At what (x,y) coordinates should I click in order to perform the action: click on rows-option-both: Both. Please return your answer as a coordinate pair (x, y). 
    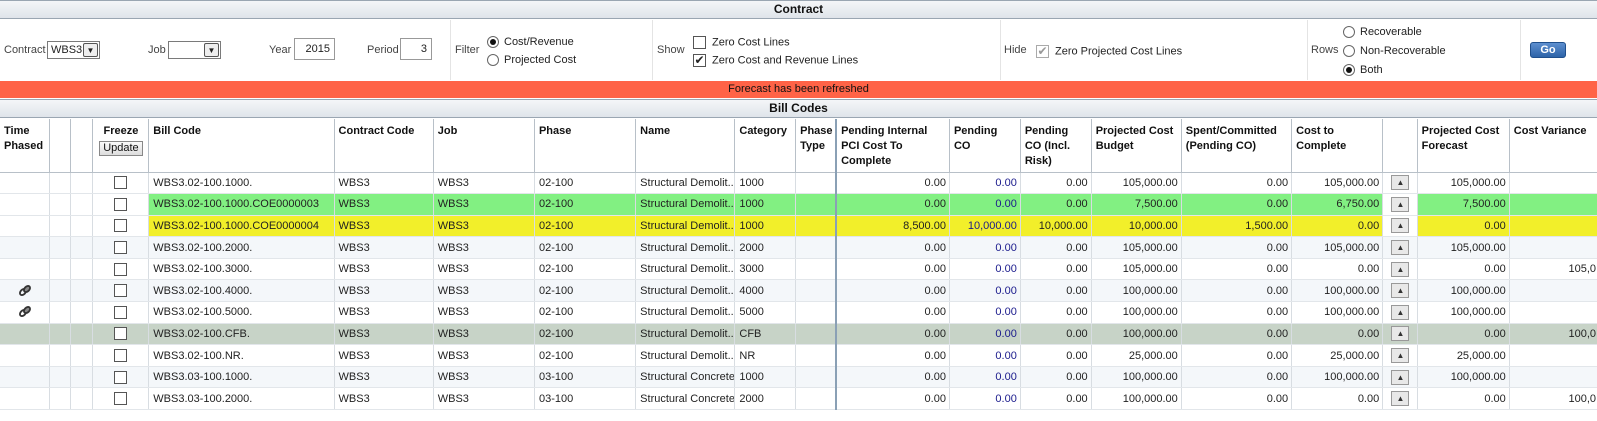
    Looking at the image, I should click on (1363, 70).